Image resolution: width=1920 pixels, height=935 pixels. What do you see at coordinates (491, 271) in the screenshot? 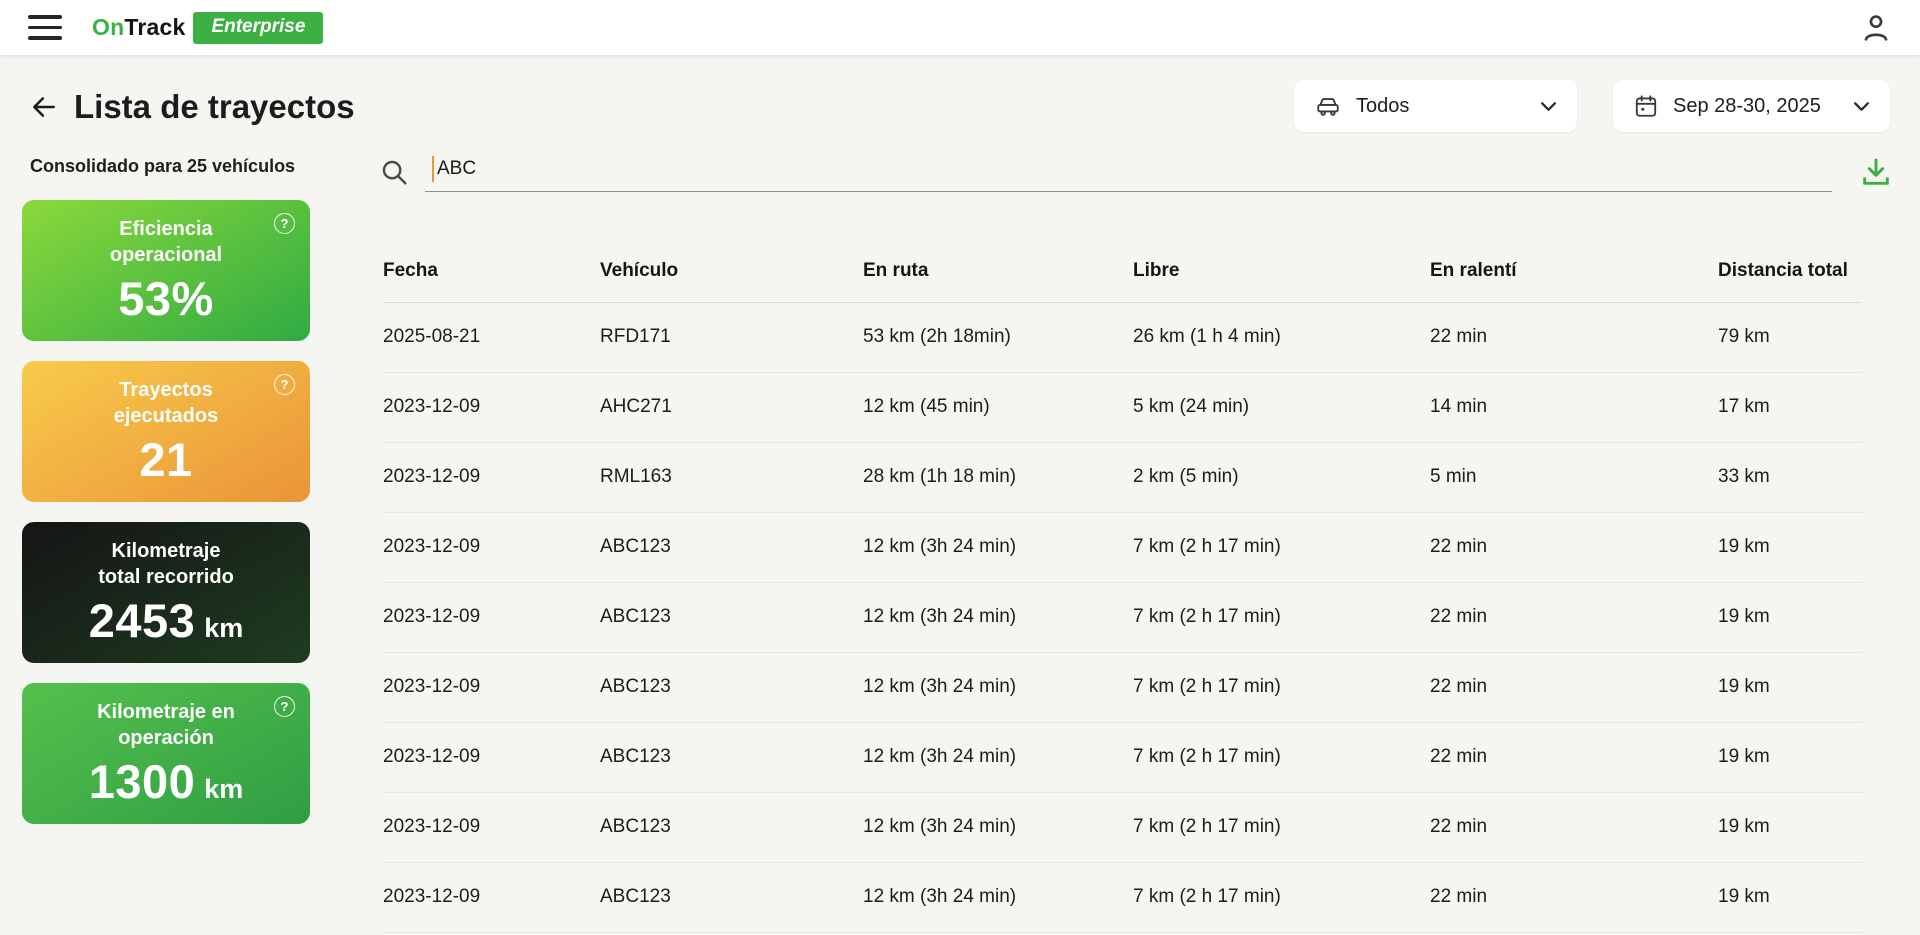
I see `column-header-fecha: Fecha` at bounding box center [491, 271].